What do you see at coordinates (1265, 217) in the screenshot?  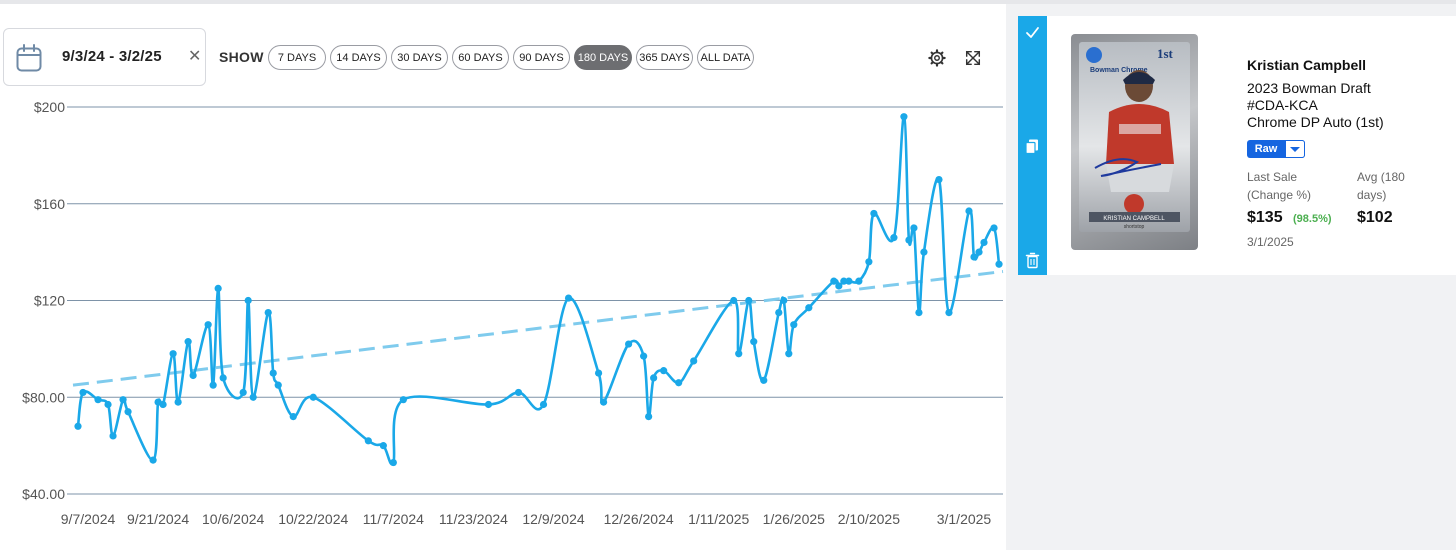 I see `last-sale-value: $135` at bounding box center [1265, 217].